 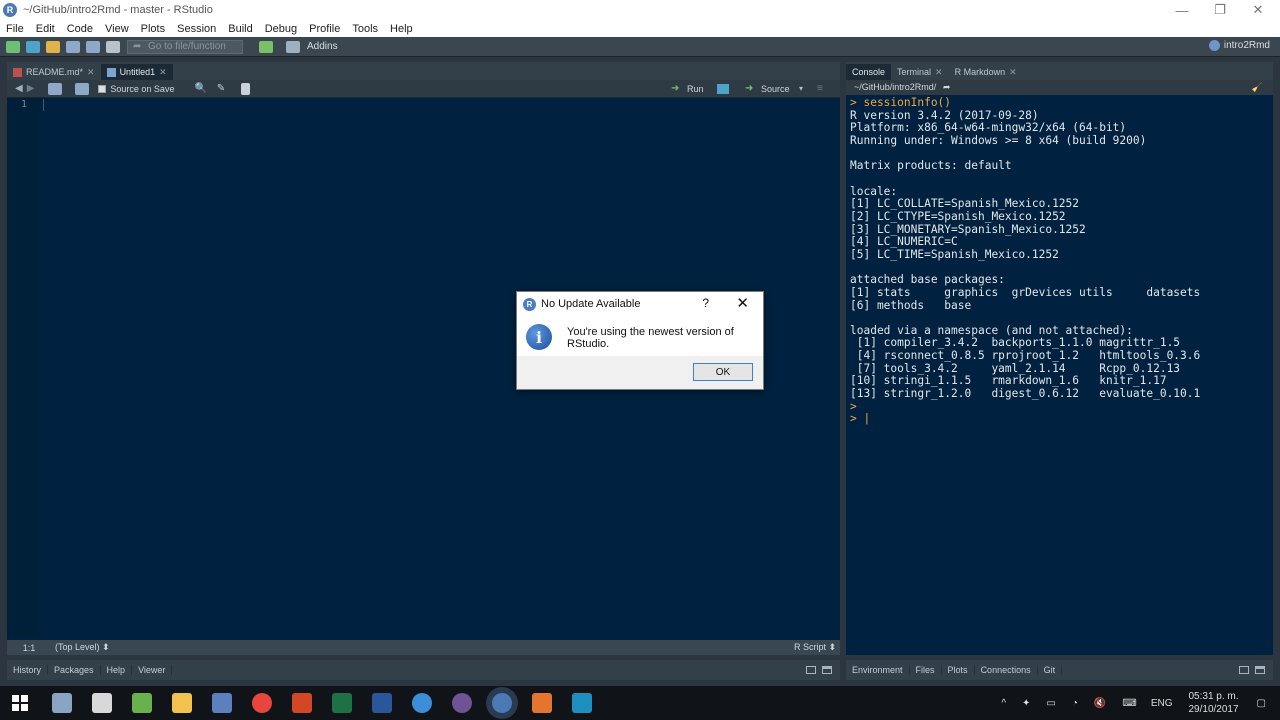 What do you see at coordinates (10, 10) in the screenshot?
I see `rstudio-logo-icon: R` at bounding box center [10, 10].